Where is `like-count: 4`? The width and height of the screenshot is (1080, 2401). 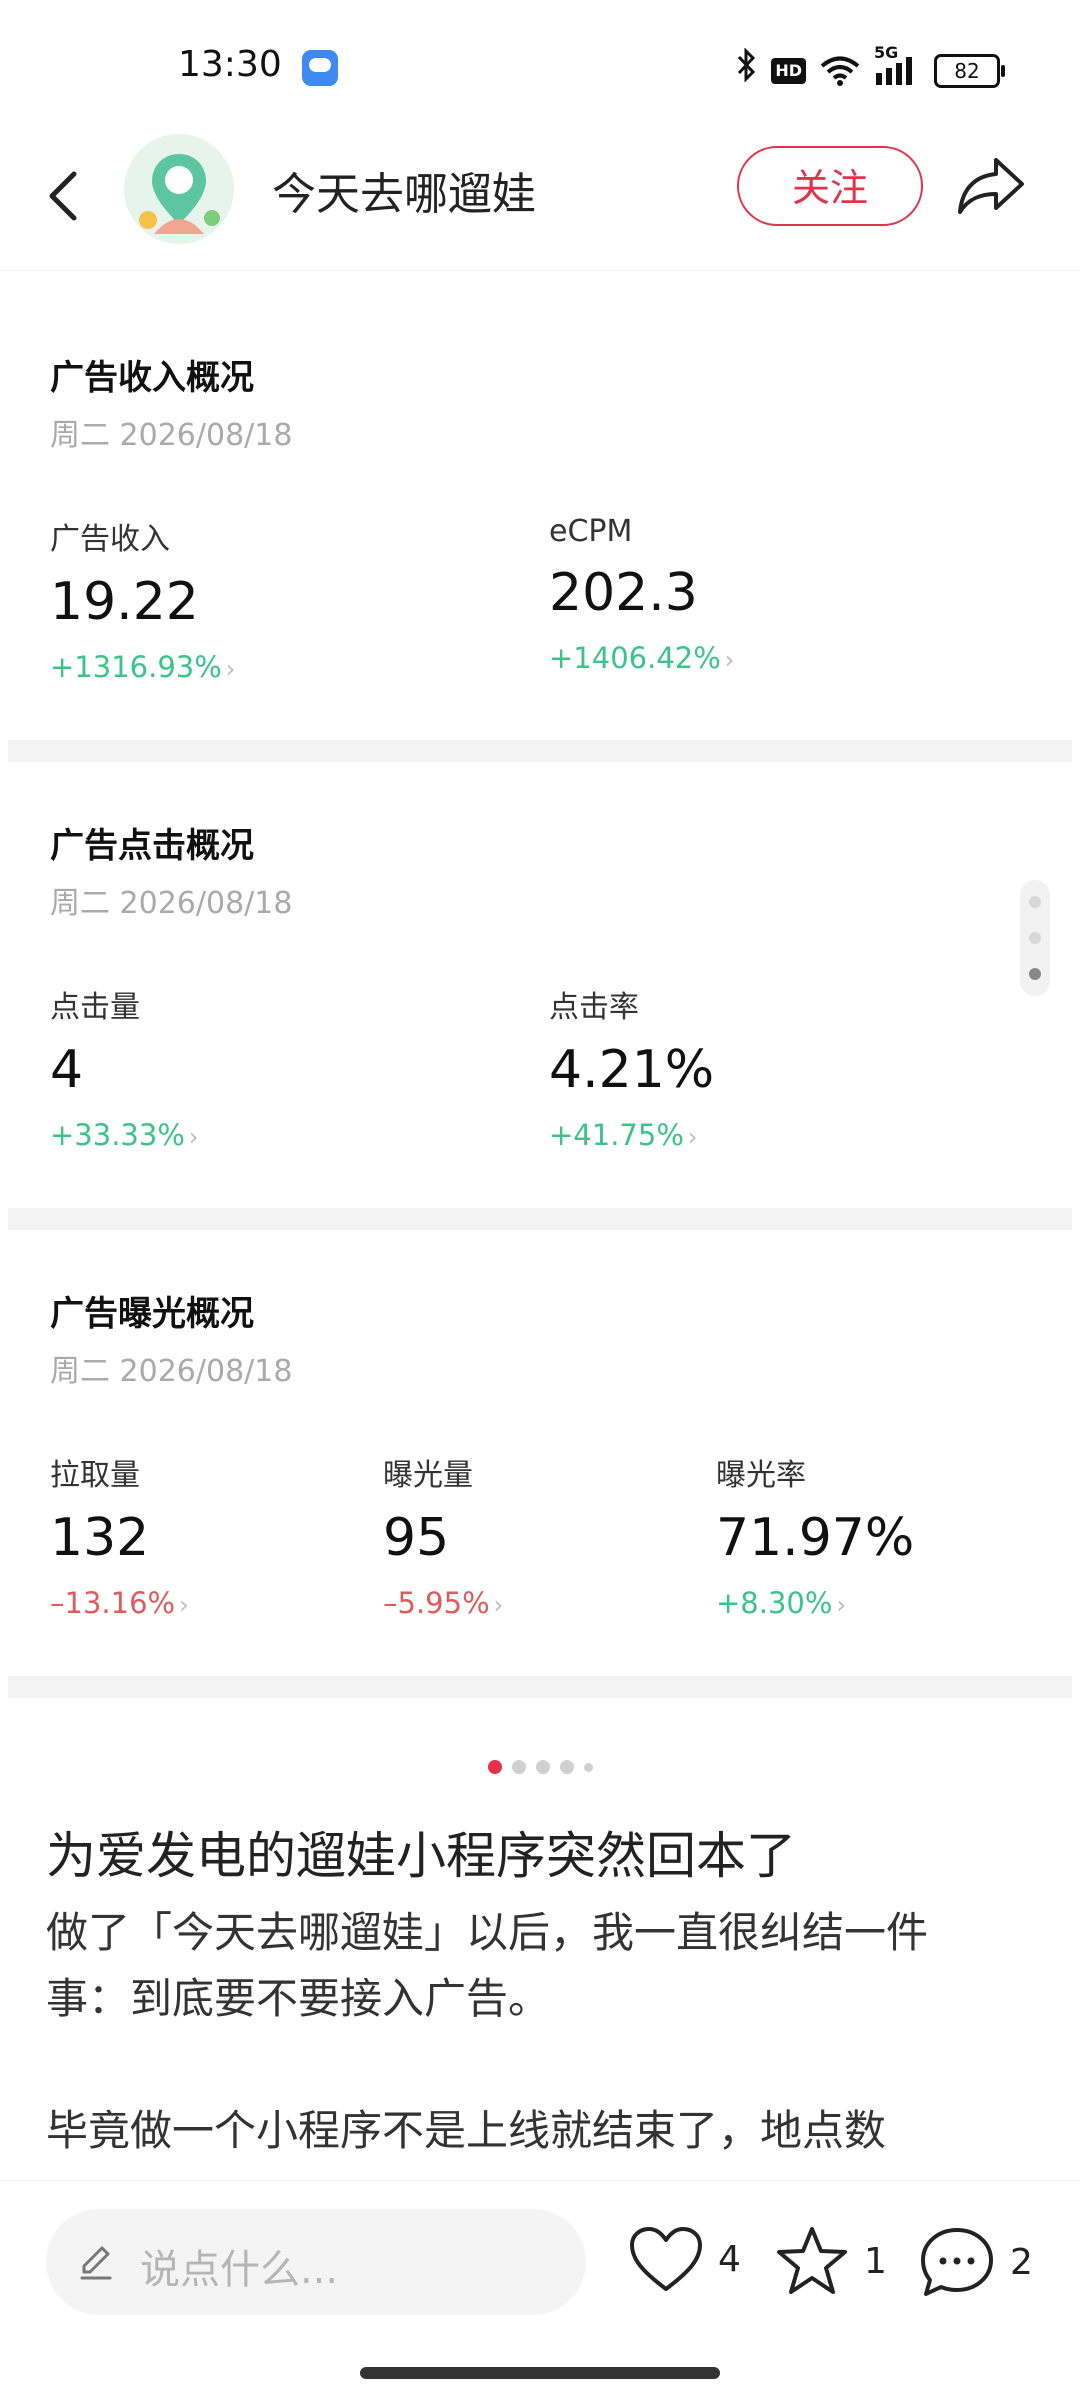 like-count: 4 is located at coordinates (729, 2259).